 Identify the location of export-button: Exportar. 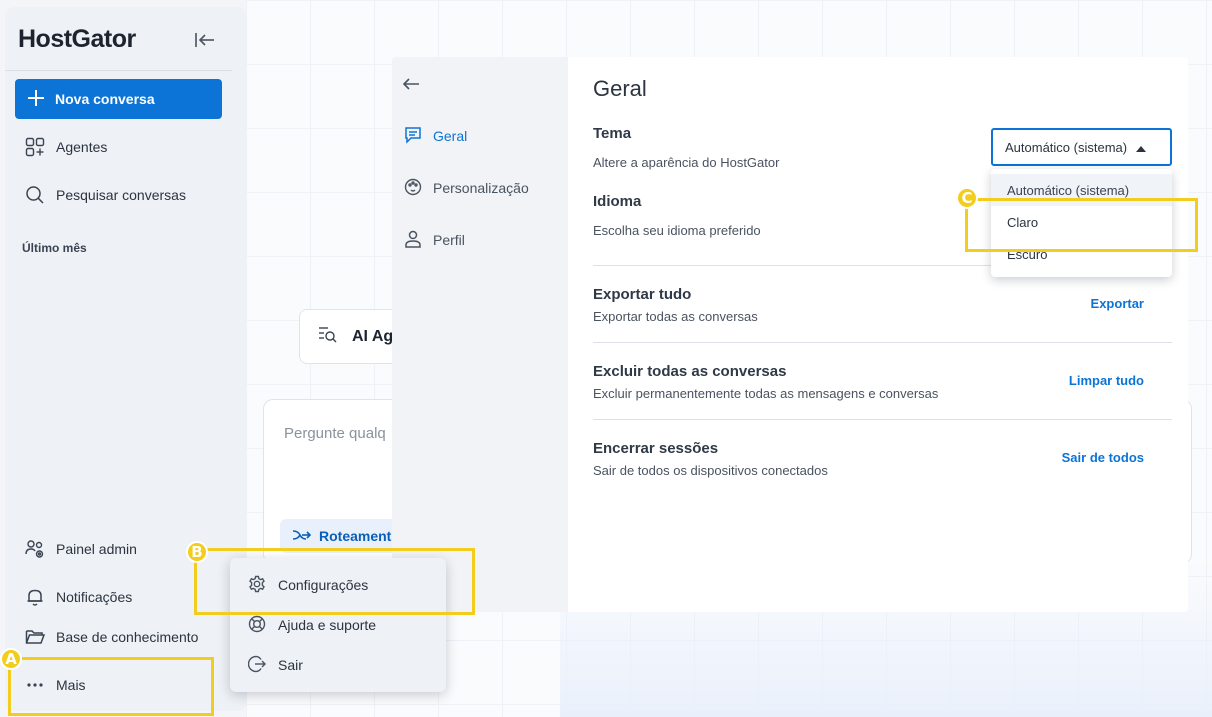
(1117, 303).